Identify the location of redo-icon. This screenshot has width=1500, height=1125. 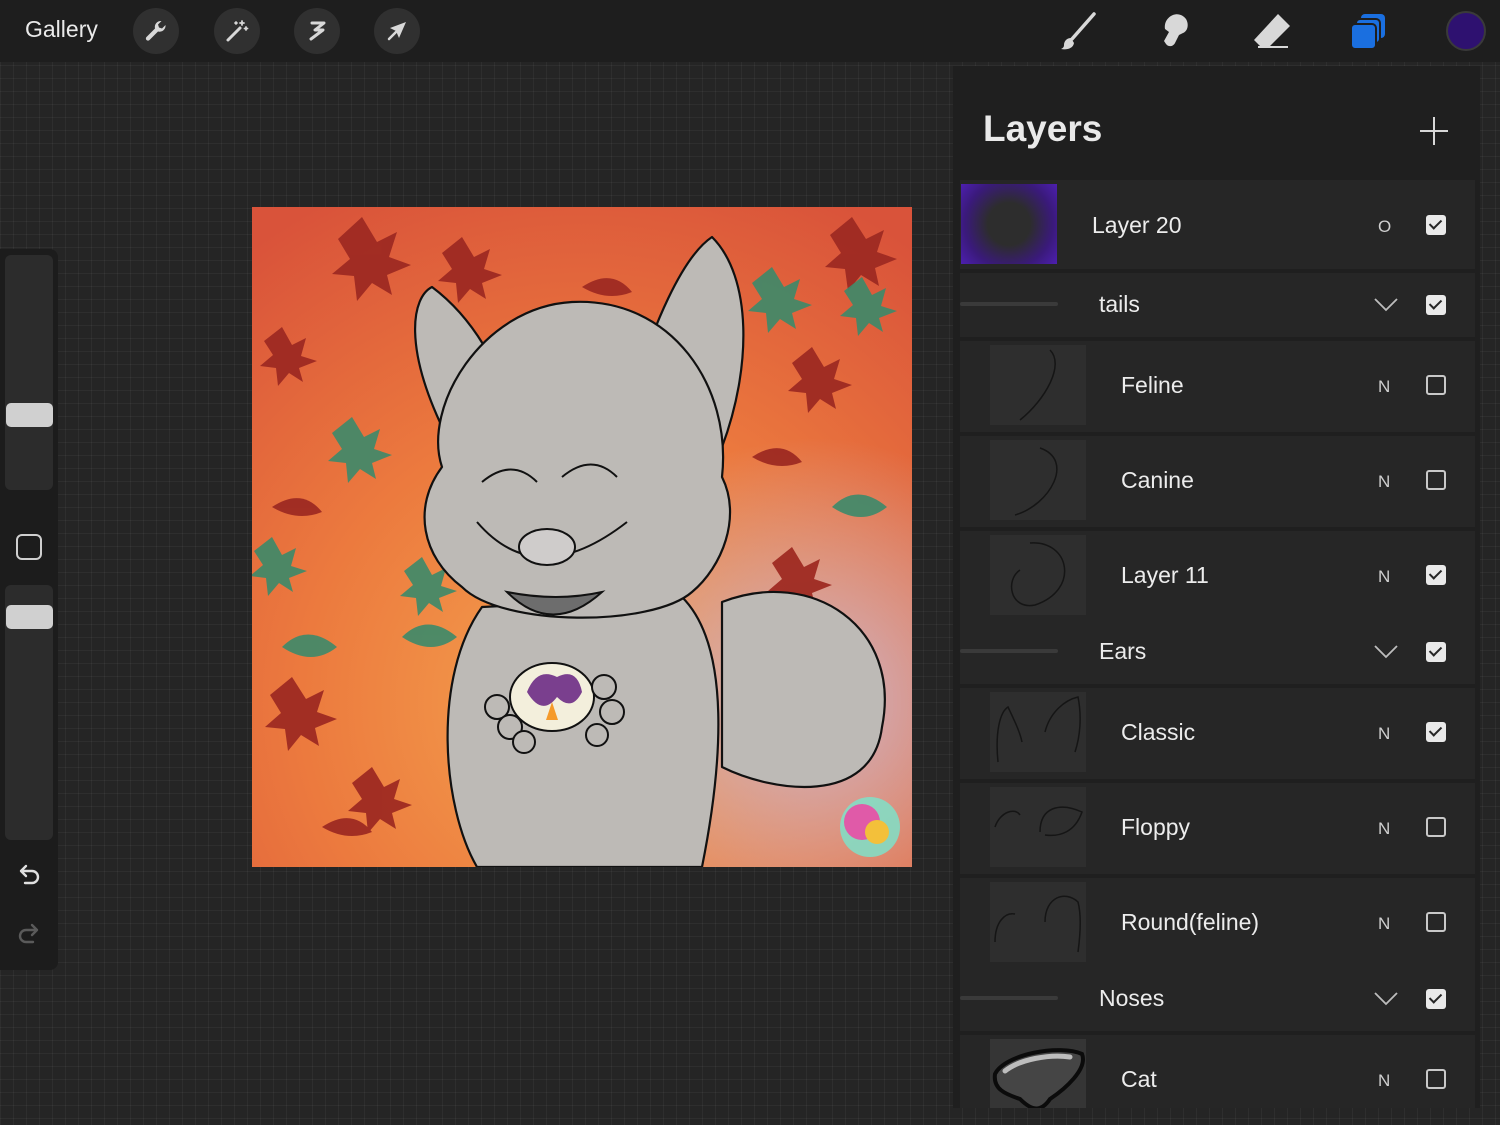
(29, 934).